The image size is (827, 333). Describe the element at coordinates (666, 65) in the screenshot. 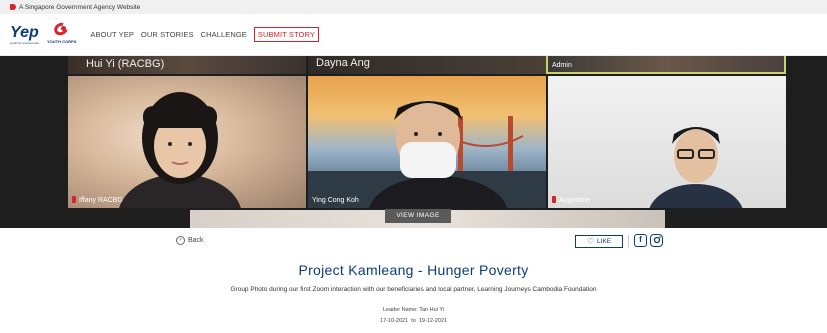

I see `zoom-tile-top-right: Admin` at that location.